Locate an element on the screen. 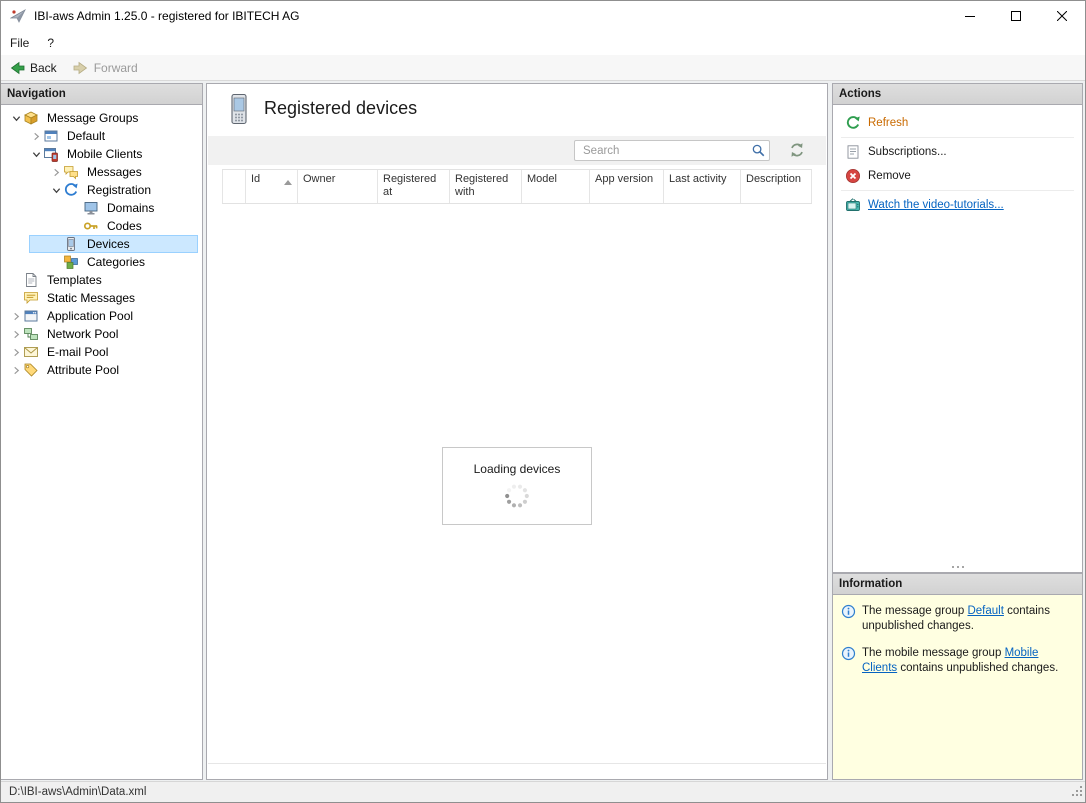 The image size is (1086, 803). categories-icon is located at coordinates (71, 262).